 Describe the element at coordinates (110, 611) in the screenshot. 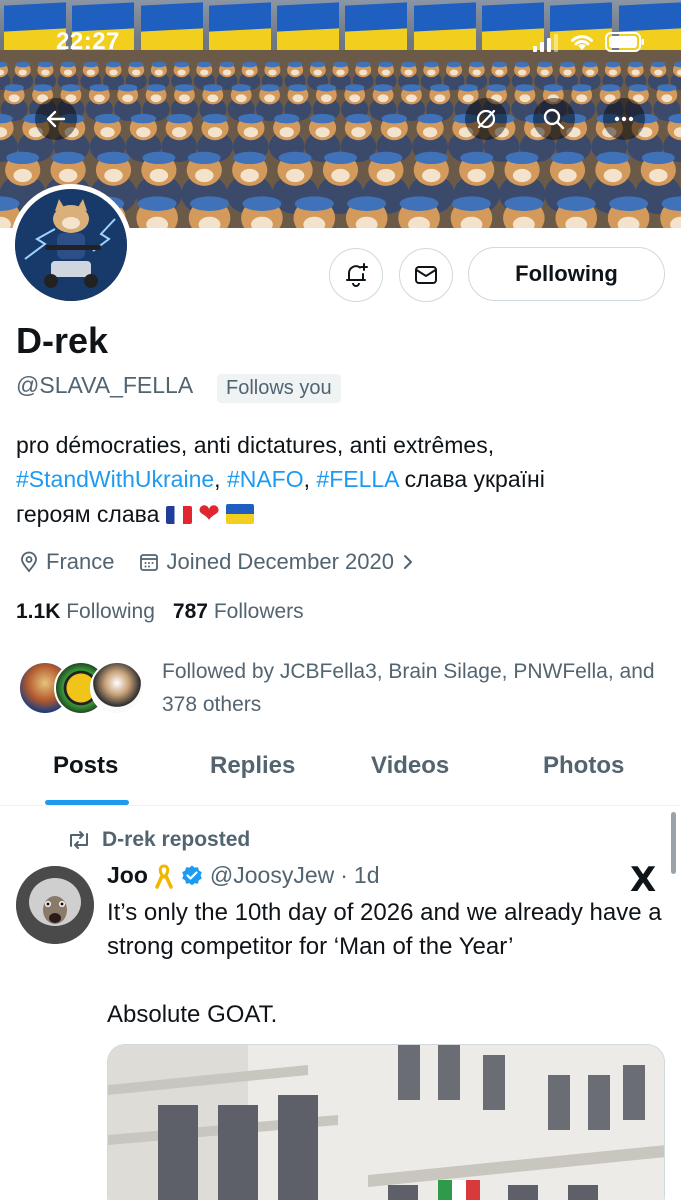

I see `following-label: Following` at that location.